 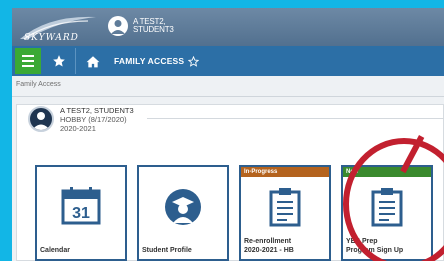 I want to click on student-profile-label: Student Profile, so click(x=167, y=250).